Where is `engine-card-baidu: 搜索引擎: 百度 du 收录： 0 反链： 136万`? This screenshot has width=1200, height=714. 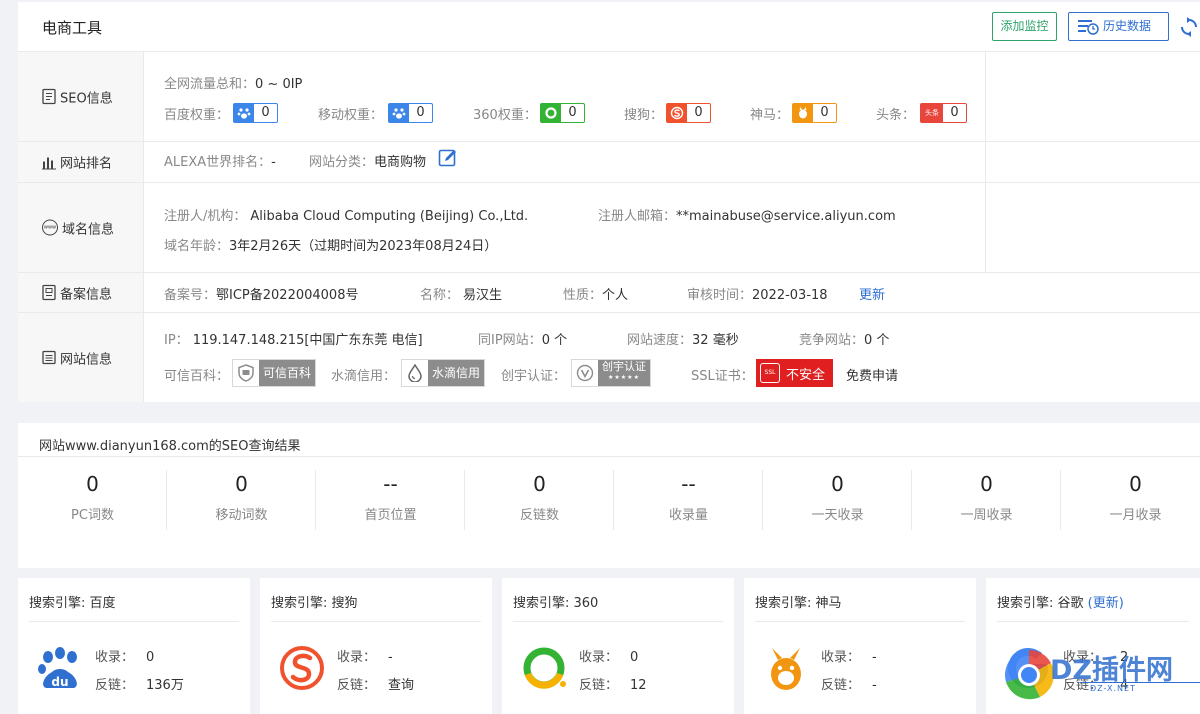 engine-card-baidu: 搜索引擎: 百度 du 收录： 0 反链： 136万 is located at coordinates (134, 646).